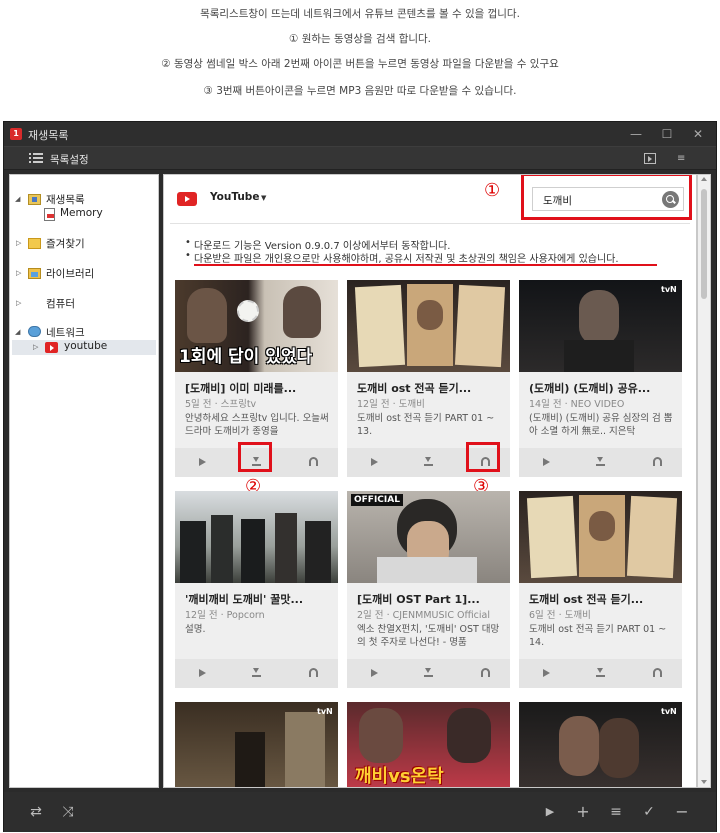  Describe the element at coordinates (704, 244) in the screenshot. I see `scroll-thumb` at that location.